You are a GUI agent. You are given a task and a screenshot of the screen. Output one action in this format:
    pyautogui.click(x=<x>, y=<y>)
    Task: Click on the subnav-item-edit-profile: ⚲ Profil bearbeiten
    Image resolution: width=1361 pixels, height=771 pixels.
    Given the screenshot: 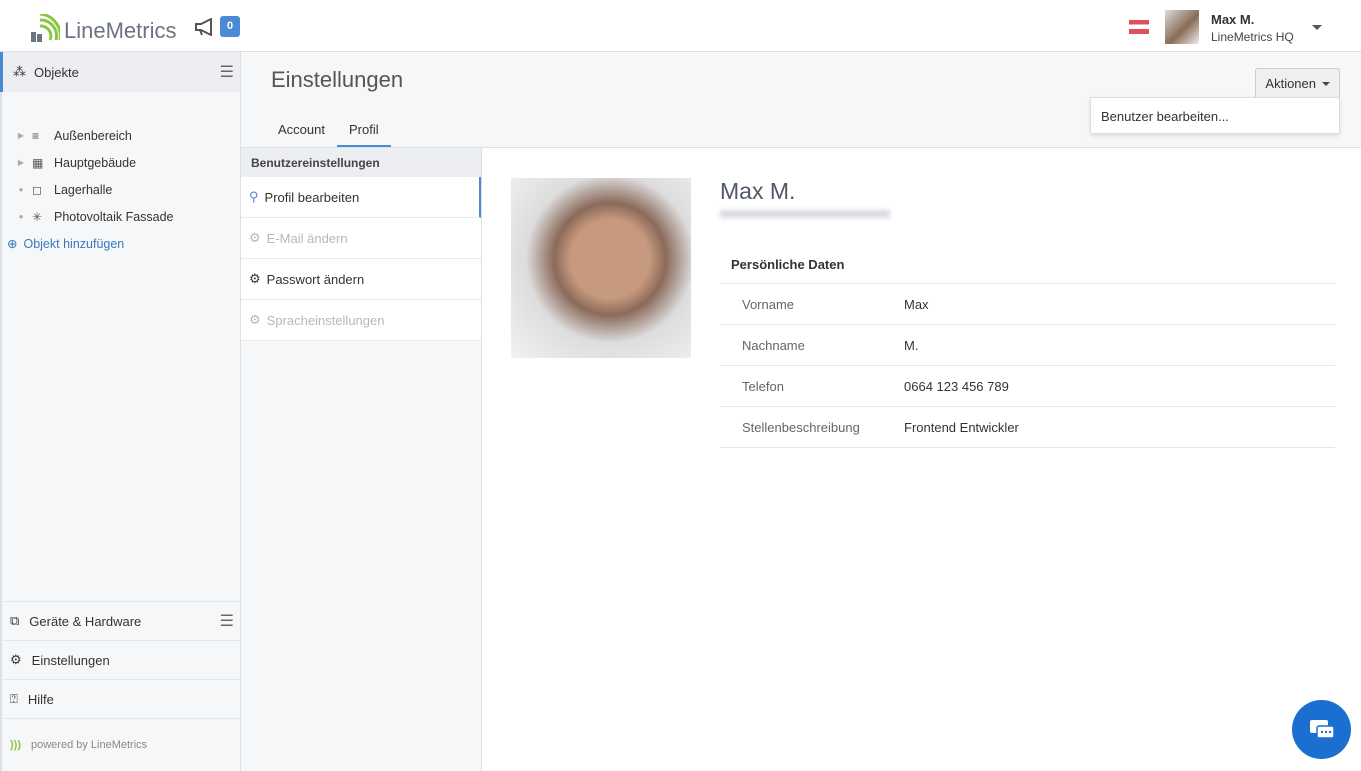 What is the action you would take?
    pyautogui.click(x=361, y=197)
    